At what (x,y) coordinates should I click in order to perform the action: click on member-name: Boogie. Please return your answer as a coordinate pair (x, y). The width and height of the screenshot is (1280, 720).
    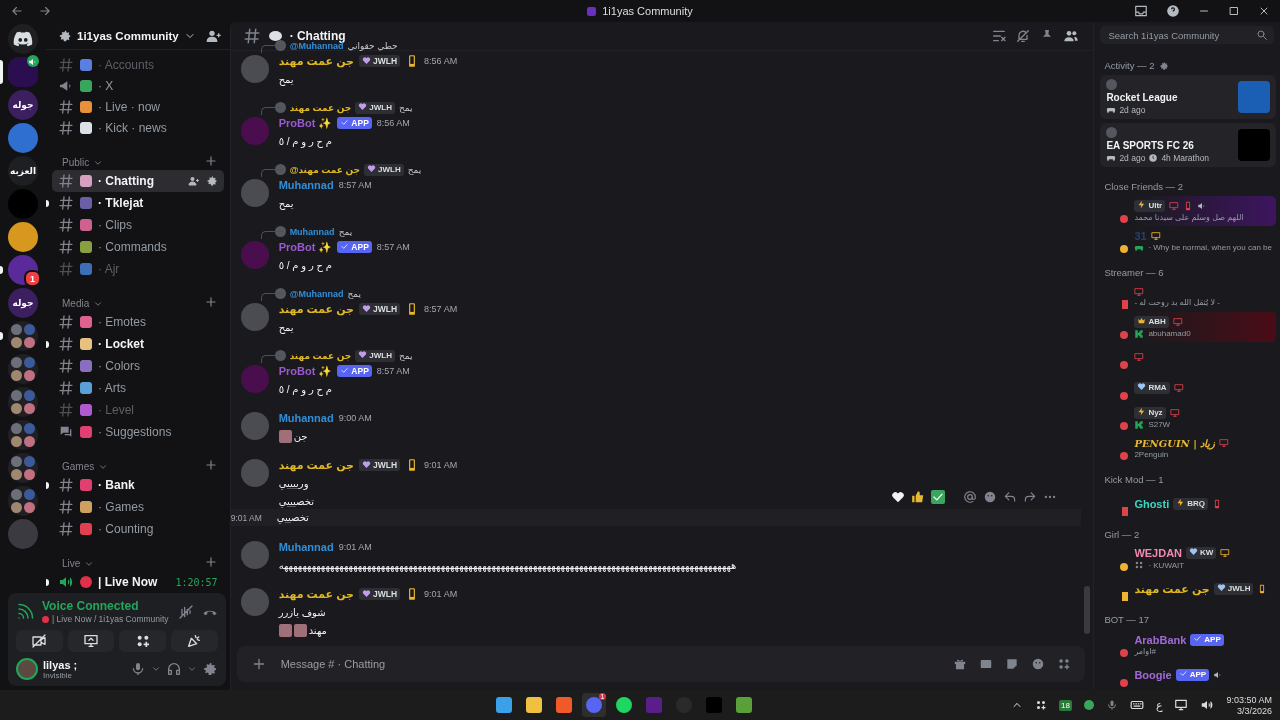
    Looking at the image, I should click on (1153, 674).